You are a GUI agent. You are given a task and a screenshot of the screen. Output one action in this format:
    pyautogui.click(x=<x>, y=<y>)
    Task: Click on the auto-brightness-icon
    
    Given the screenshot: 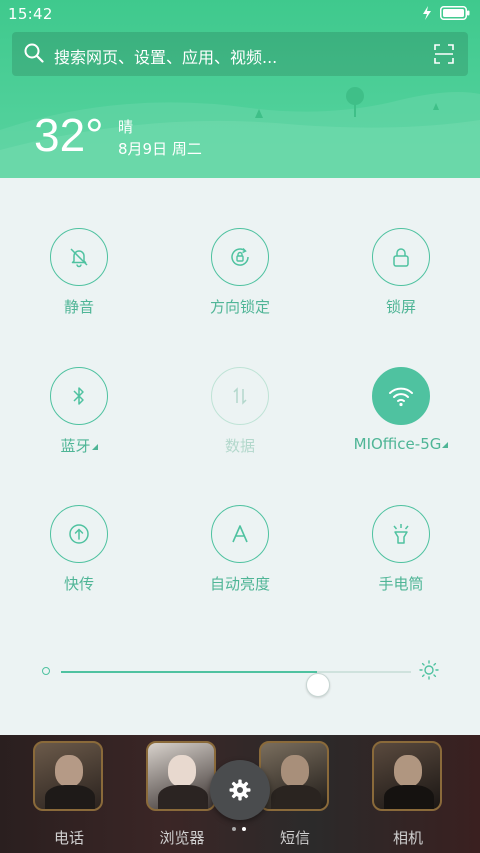 What is the action you would take?
    pyautogui.click(x=240, y=534)
    